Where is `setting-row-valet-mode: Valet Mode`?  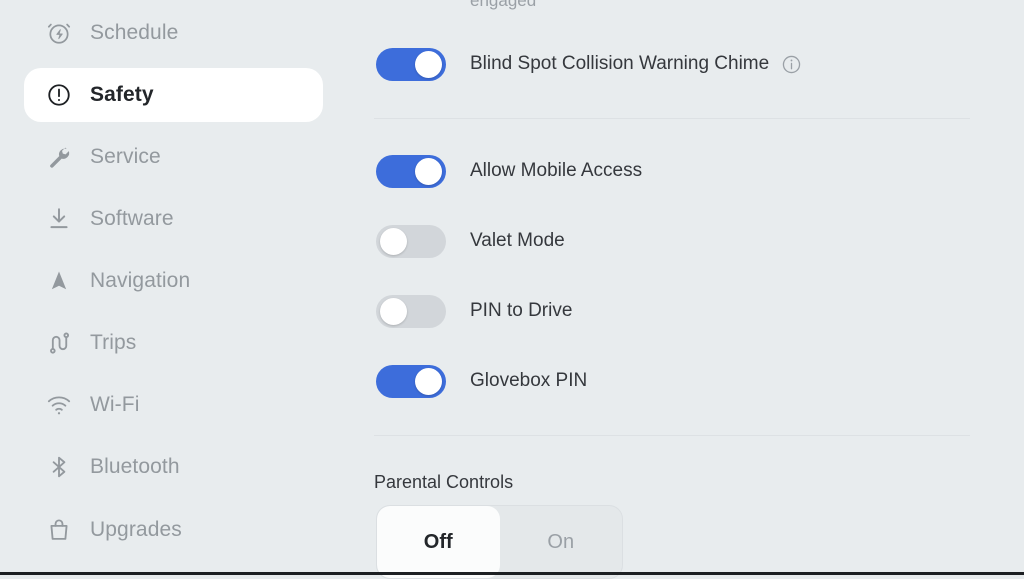 setting-row-valet-mode: Valet Mode is located at coordinates (470, 241).